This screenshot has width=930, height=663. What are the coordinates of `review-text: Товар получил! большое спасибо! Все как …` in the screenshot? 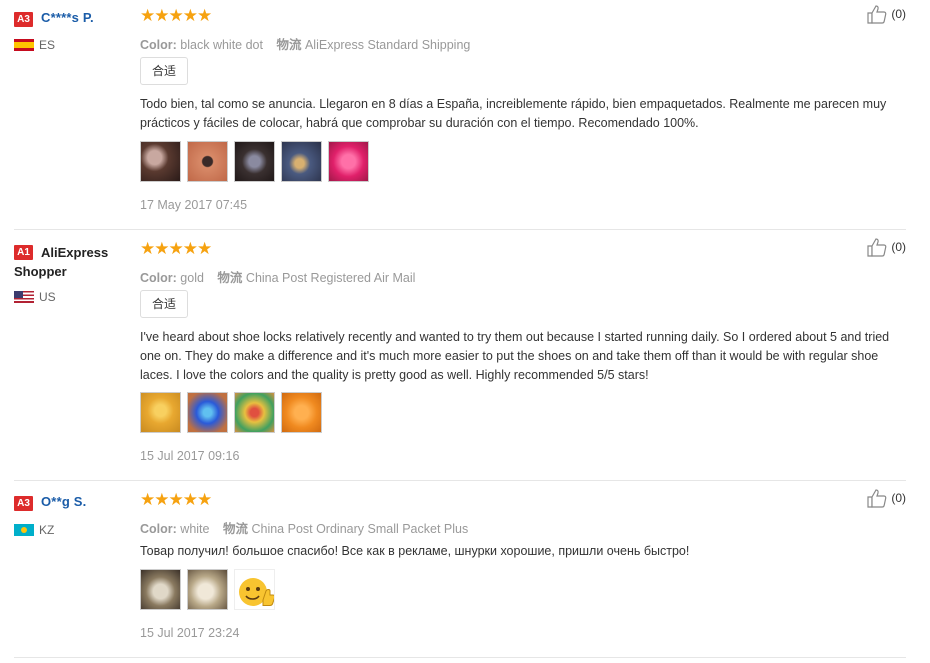 It's located at (415, 551).